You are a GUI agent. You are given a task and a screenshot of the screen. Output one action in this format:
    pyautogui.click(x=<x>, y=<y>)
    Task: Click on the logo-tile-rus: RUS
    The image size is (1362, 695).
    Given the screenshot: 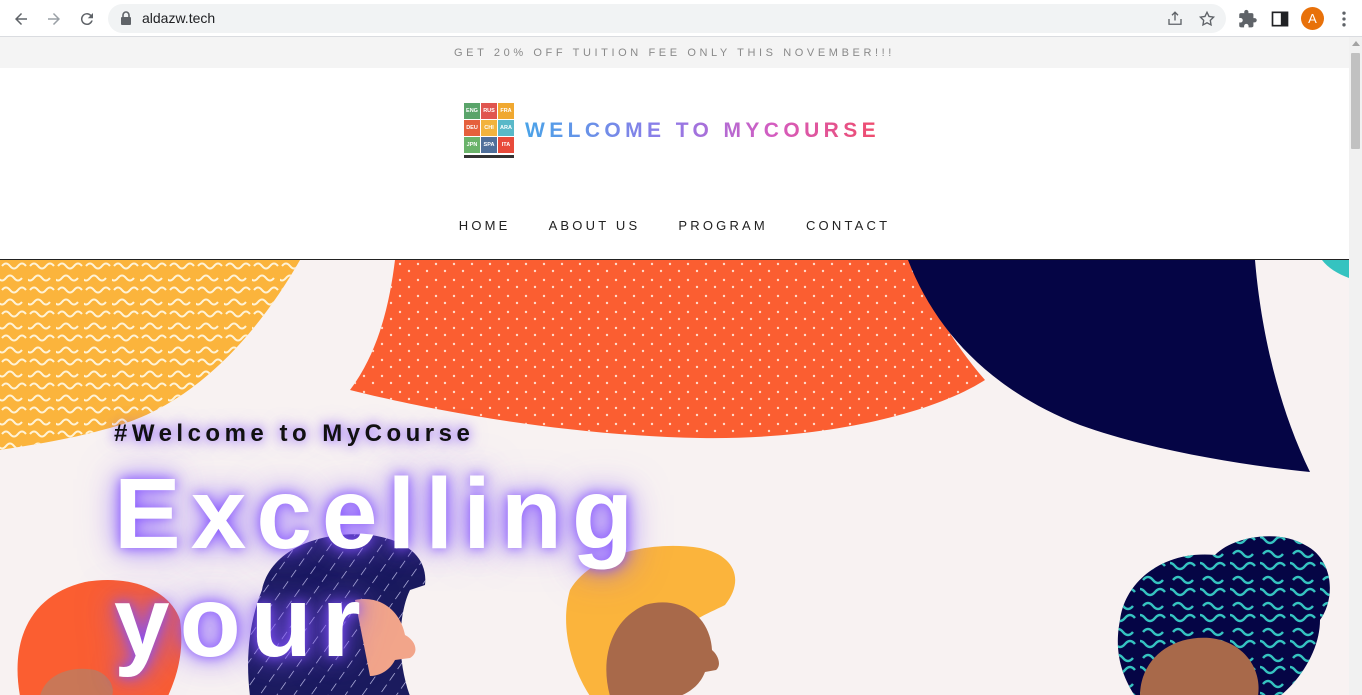 What is the action you would take?
    pyautogui.click(x=489, y=111)
    